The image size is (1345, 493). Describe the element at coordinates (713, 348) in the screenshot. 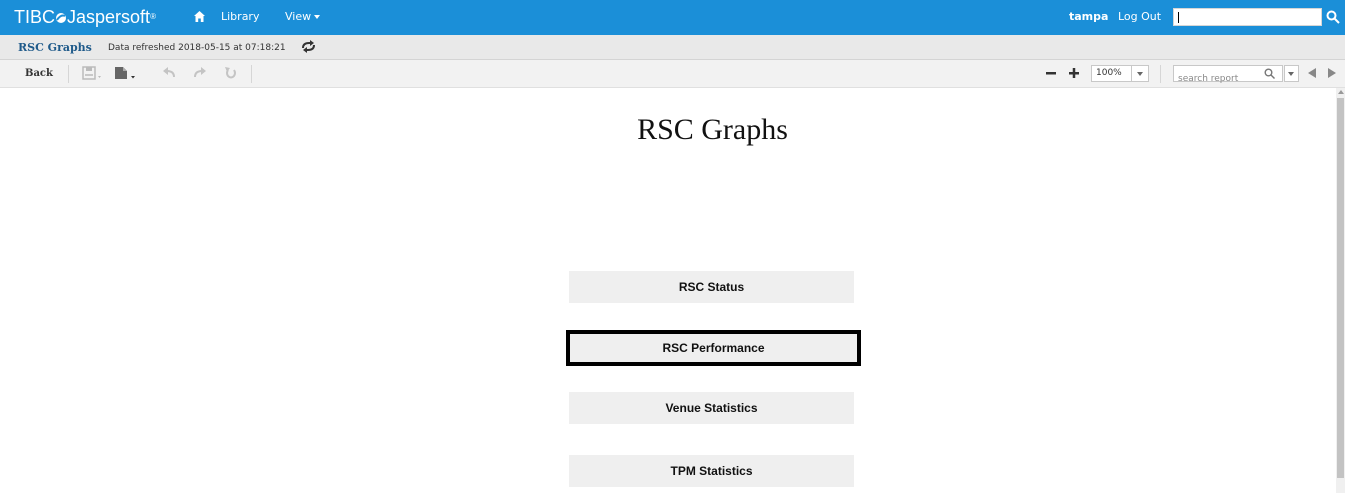

I see `rsc-performance-button: RSC Performance` at that location.